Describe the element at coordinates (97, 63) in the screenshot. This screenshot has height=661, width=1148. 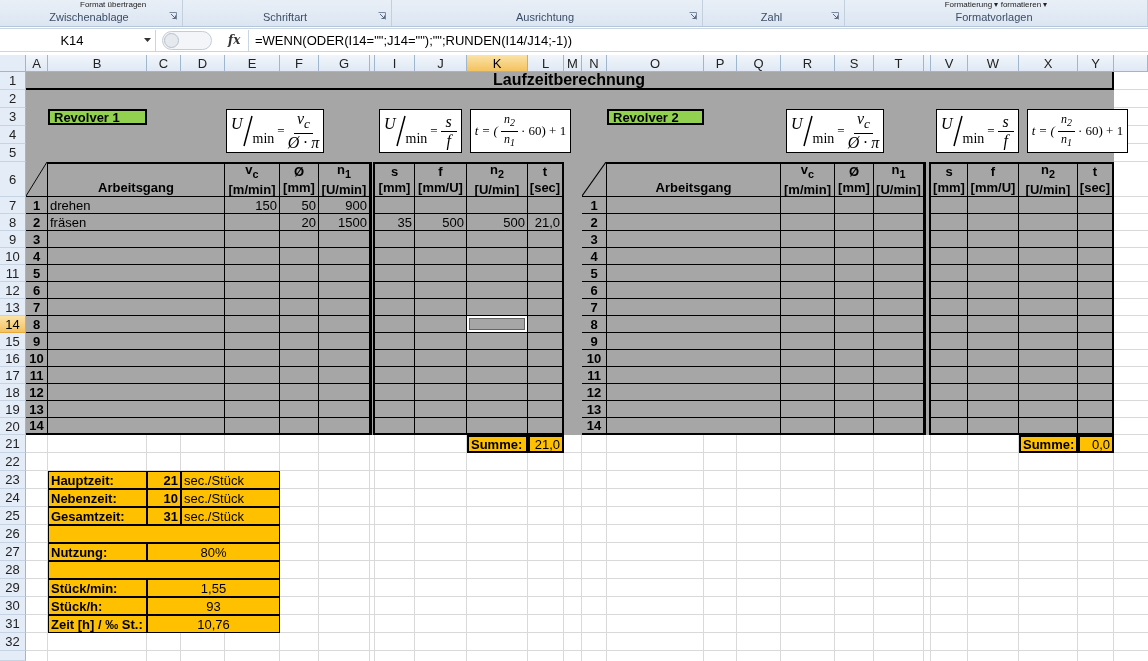
I see `column-header: B` at that location.